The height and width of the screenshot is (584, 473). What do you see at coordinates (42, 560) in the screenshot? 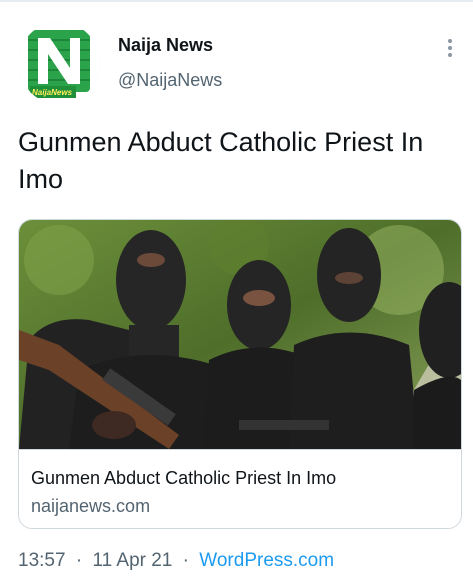
I see `tweet-time: 13:57` at bounding box center [42, 560].